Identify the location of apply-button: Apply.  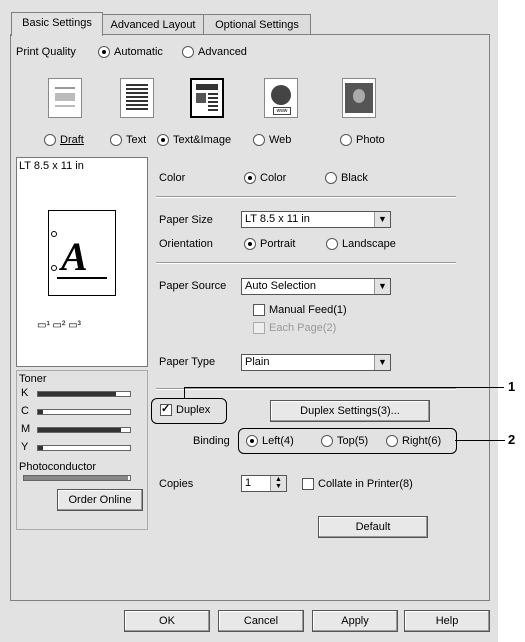
(355, 621).